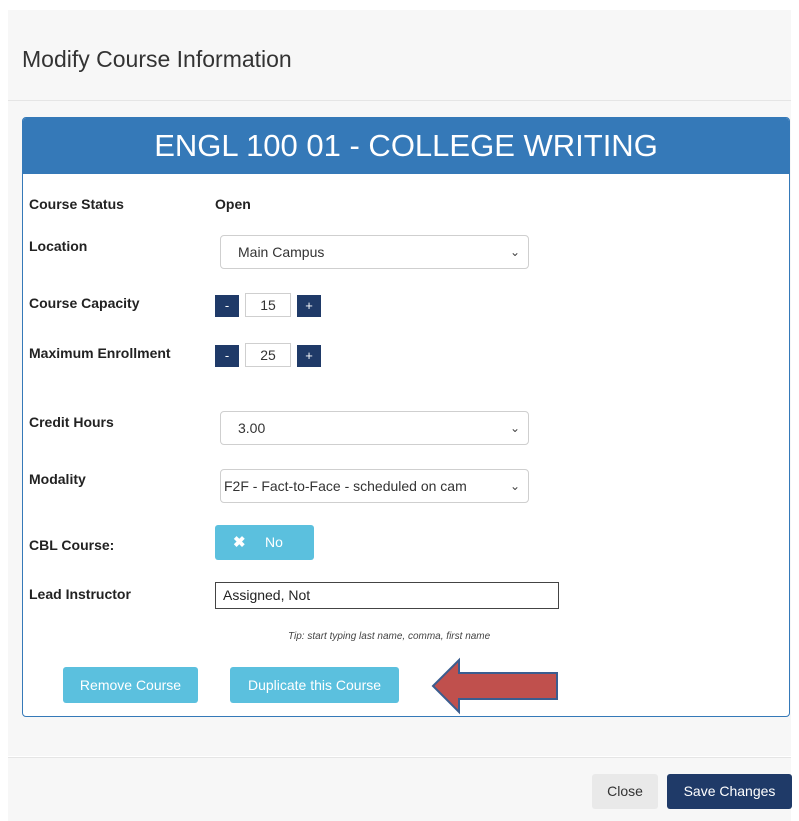  Describe the element at coordinates (400, 789) in the screenshot. I see `modal-footer: Close Save Changes` at that location.